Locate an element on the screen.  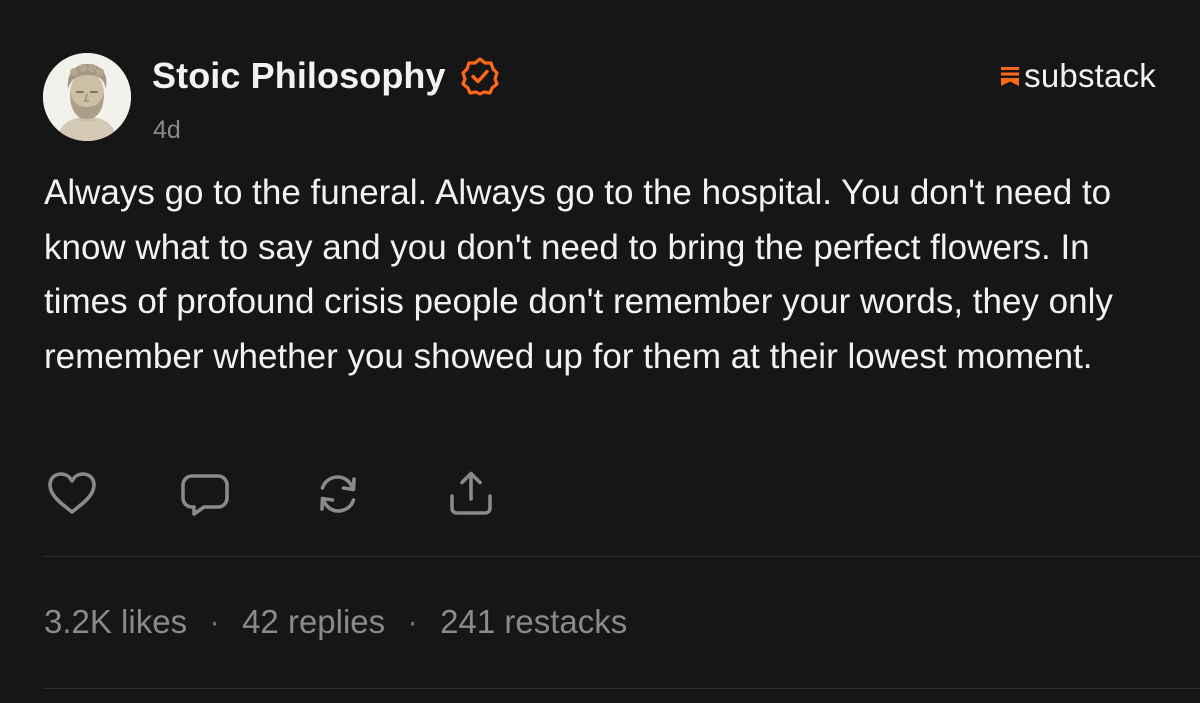
author-avatar is located at coordinates (87, 97).